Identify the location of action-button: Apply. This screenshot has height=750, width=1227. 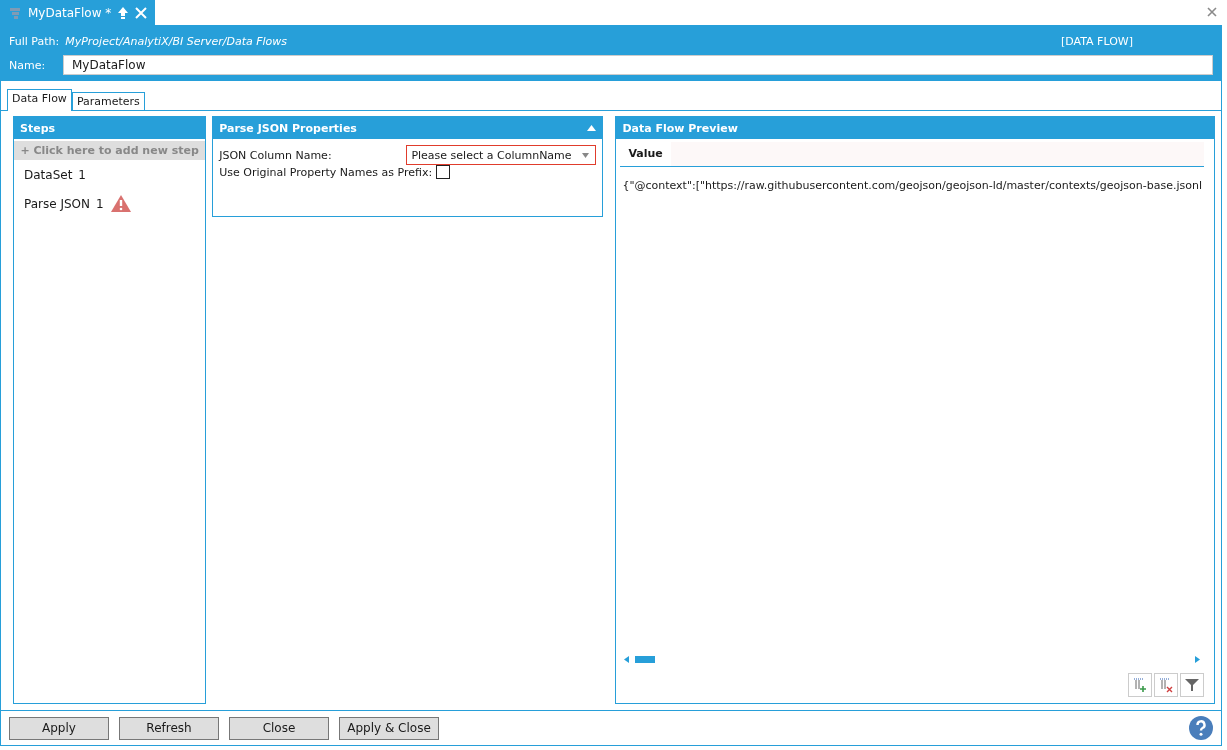
(59, 728).